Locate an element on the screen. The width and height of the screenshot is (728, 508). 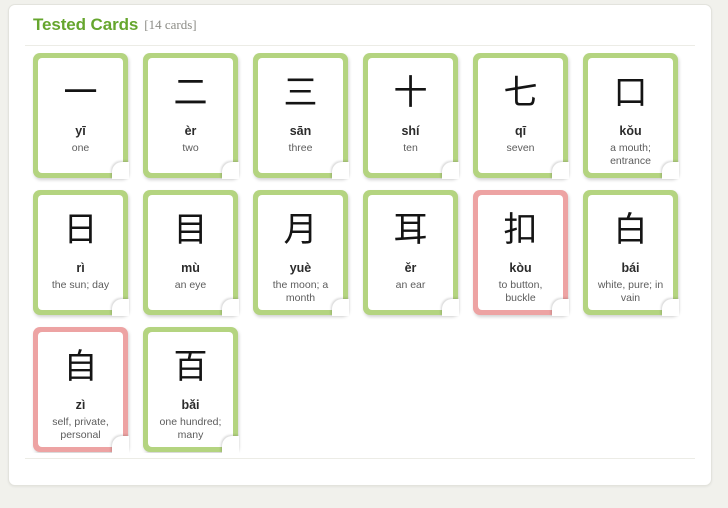
definition-label: white, pure; in vain is located at coordinates (630, 291).